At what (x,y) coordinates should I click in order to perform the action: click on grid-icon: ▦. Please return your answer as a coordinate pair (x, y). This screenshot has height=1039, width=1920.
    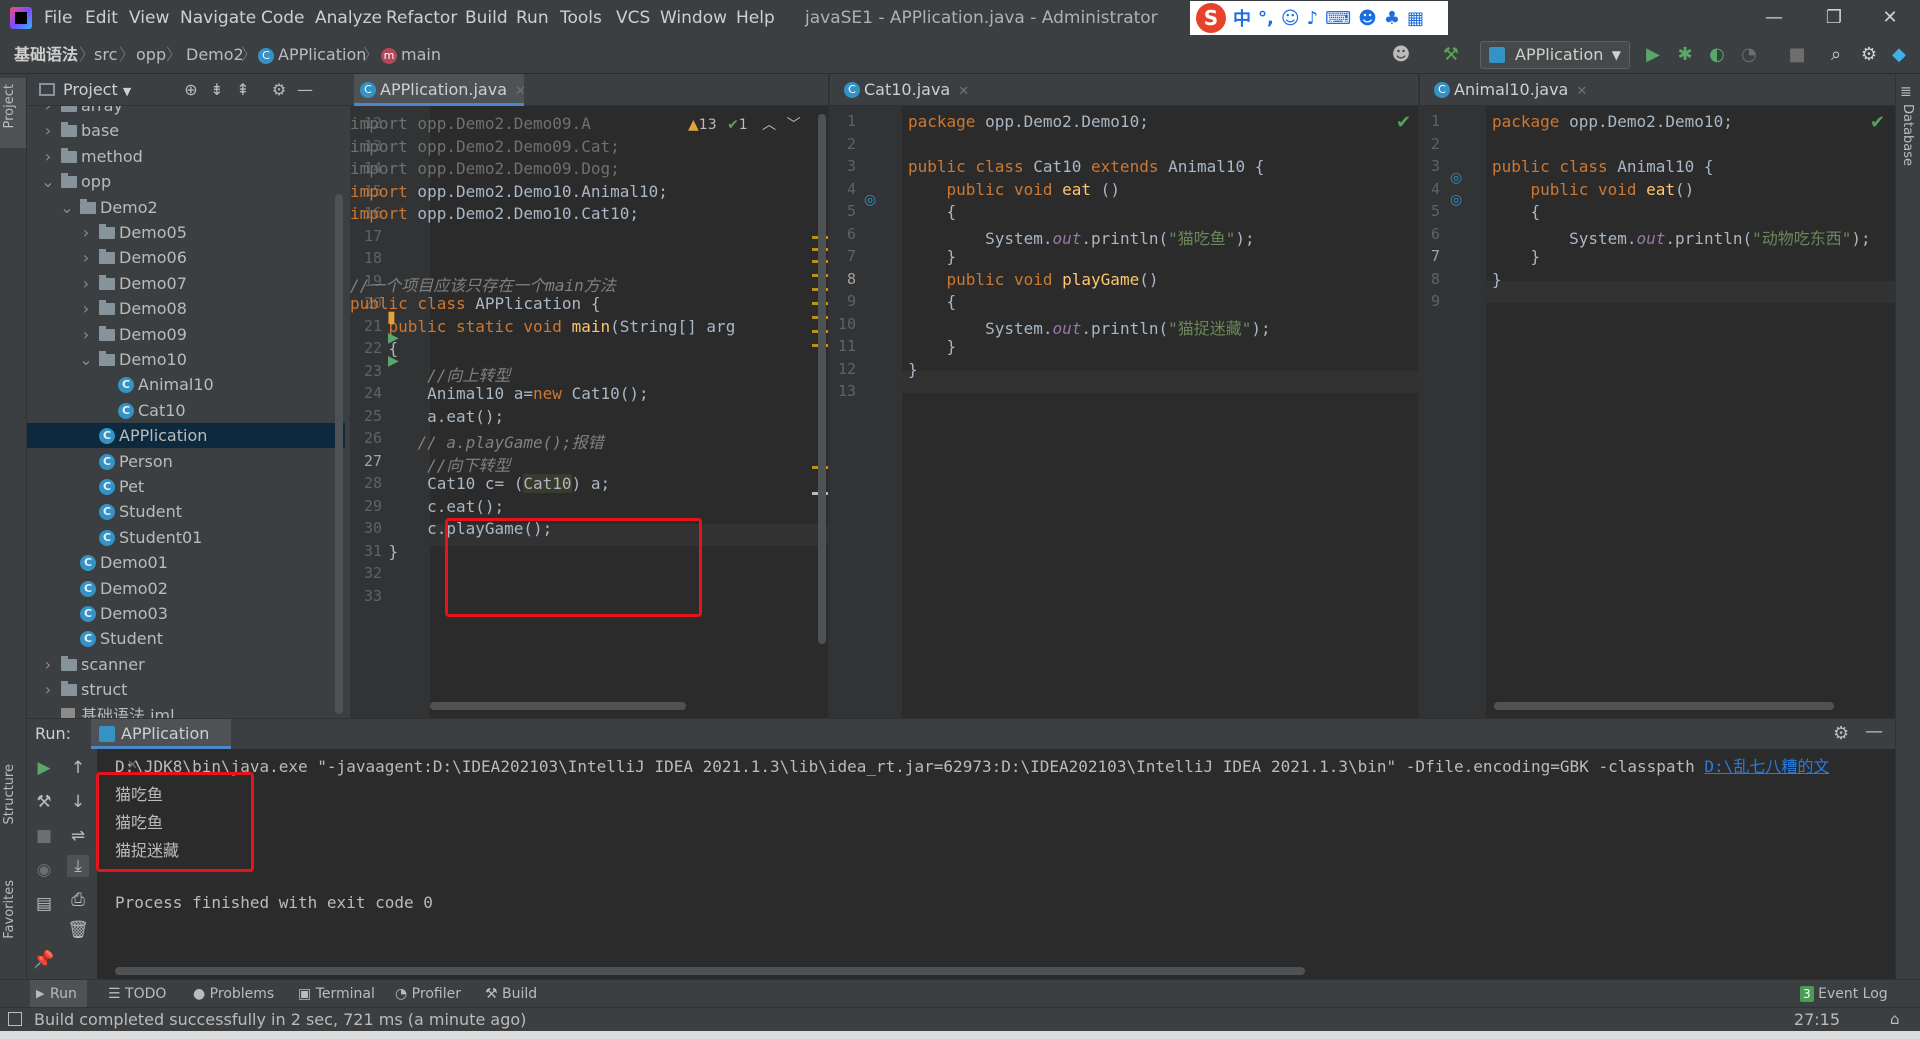
    Looking at the image, I should click on (1415, 18).